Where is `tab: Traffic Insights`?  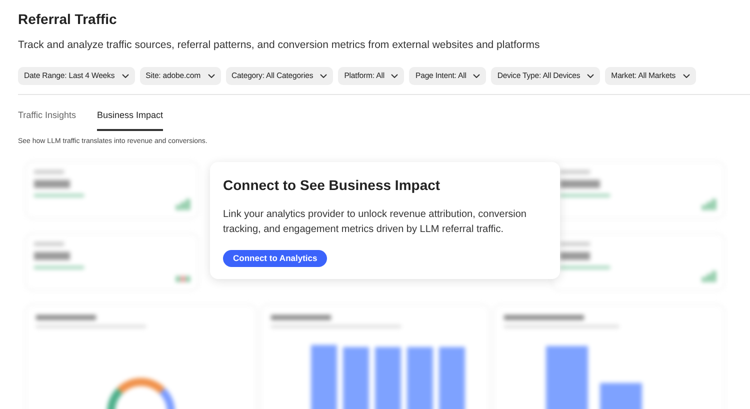
tab: Traffic Insights is located at coordinates (47, 119).